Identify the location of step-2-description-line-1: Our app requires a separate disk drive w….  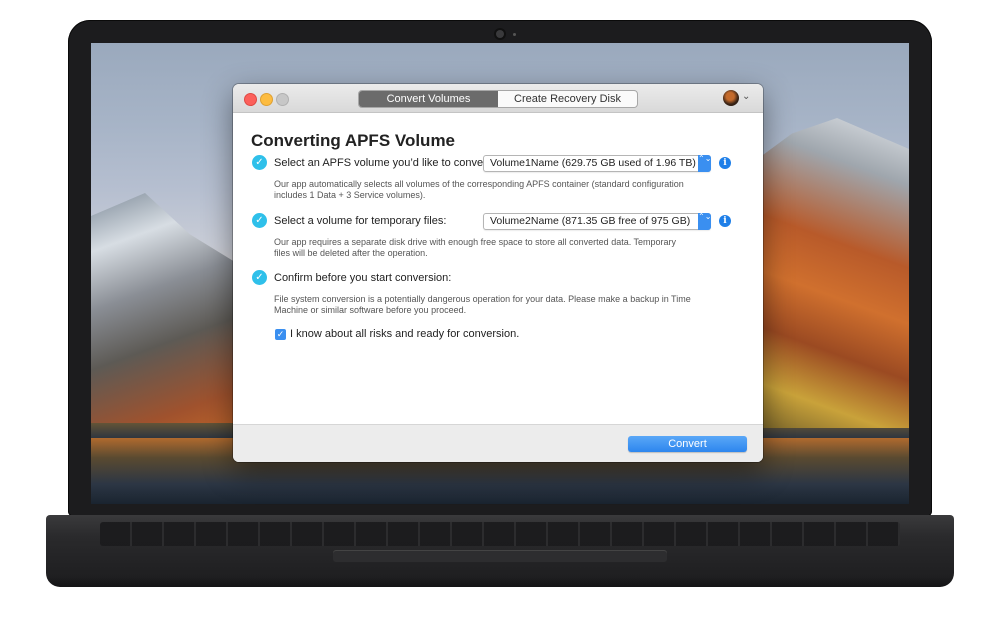
(475, 242).